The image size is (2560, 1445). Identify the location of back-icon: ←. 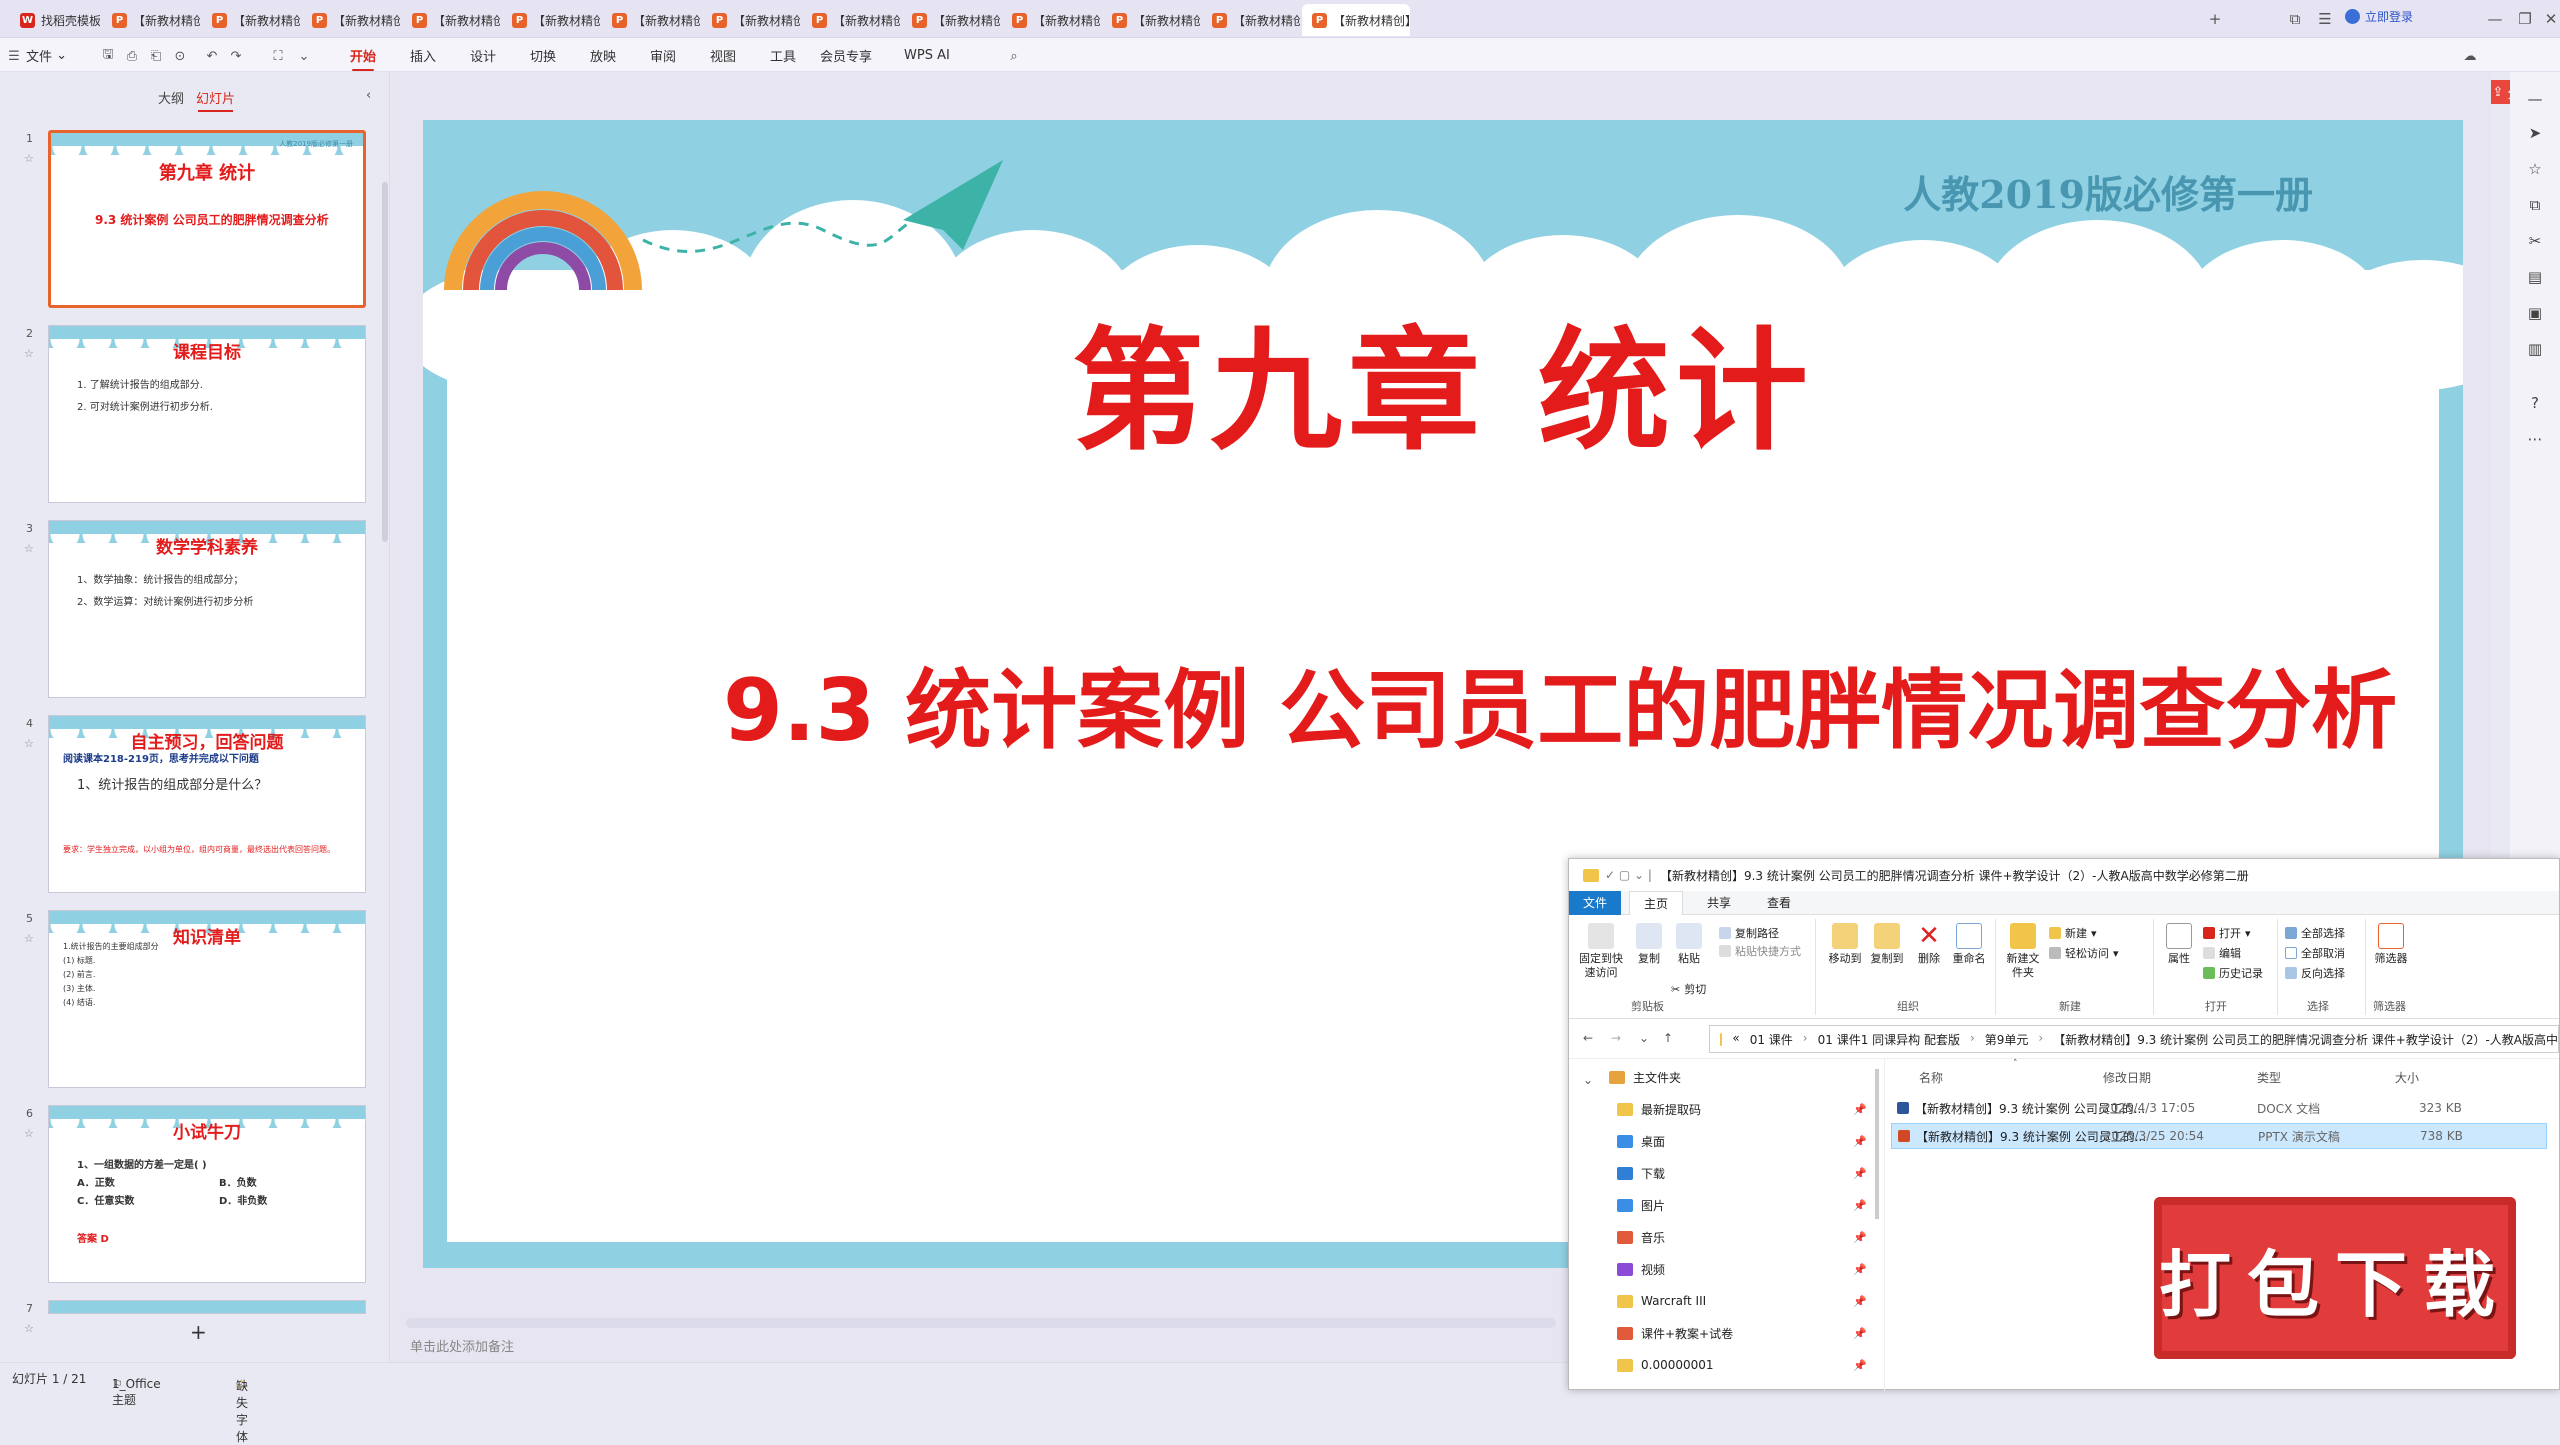
(1588, 1038).